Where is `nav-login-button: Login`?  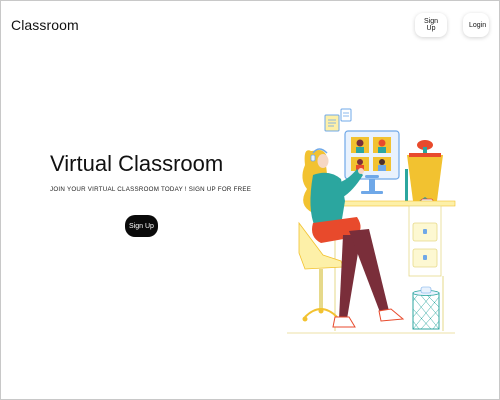
nav-login-button: Login is located at coordinates (476, 25).